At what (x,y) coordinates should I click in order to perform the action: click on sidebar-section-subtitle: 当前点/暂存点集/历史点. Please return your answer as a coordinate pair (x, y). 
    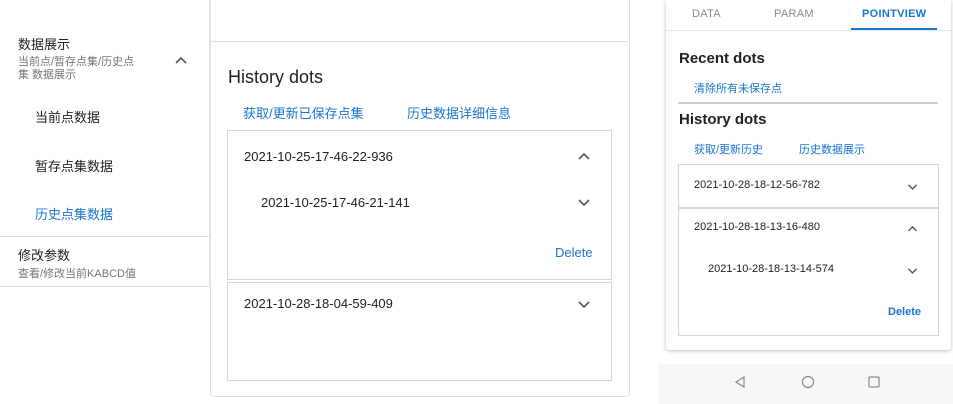
    Looking at the image, I should click on (76, 62).